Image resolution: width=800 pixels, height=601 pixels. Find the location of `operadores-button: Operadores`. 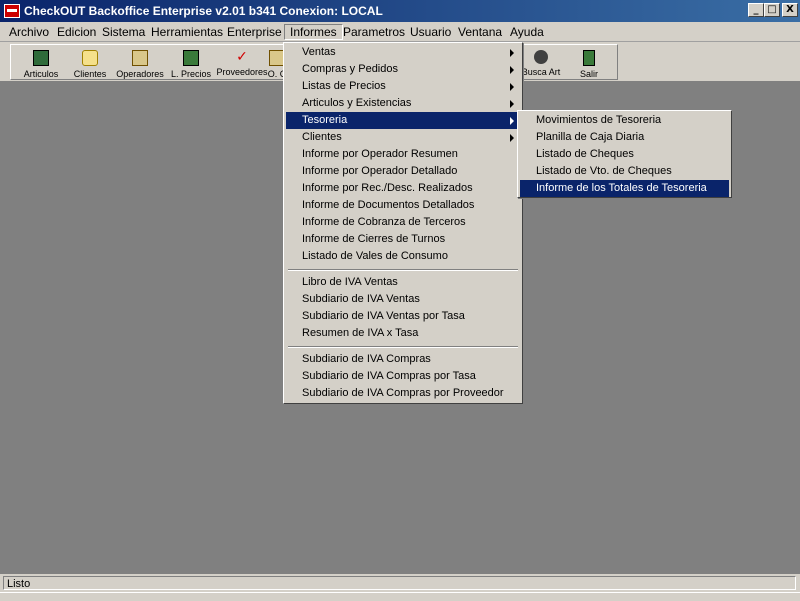

operadores-button: Operadores is located at coordinates (140, 64).